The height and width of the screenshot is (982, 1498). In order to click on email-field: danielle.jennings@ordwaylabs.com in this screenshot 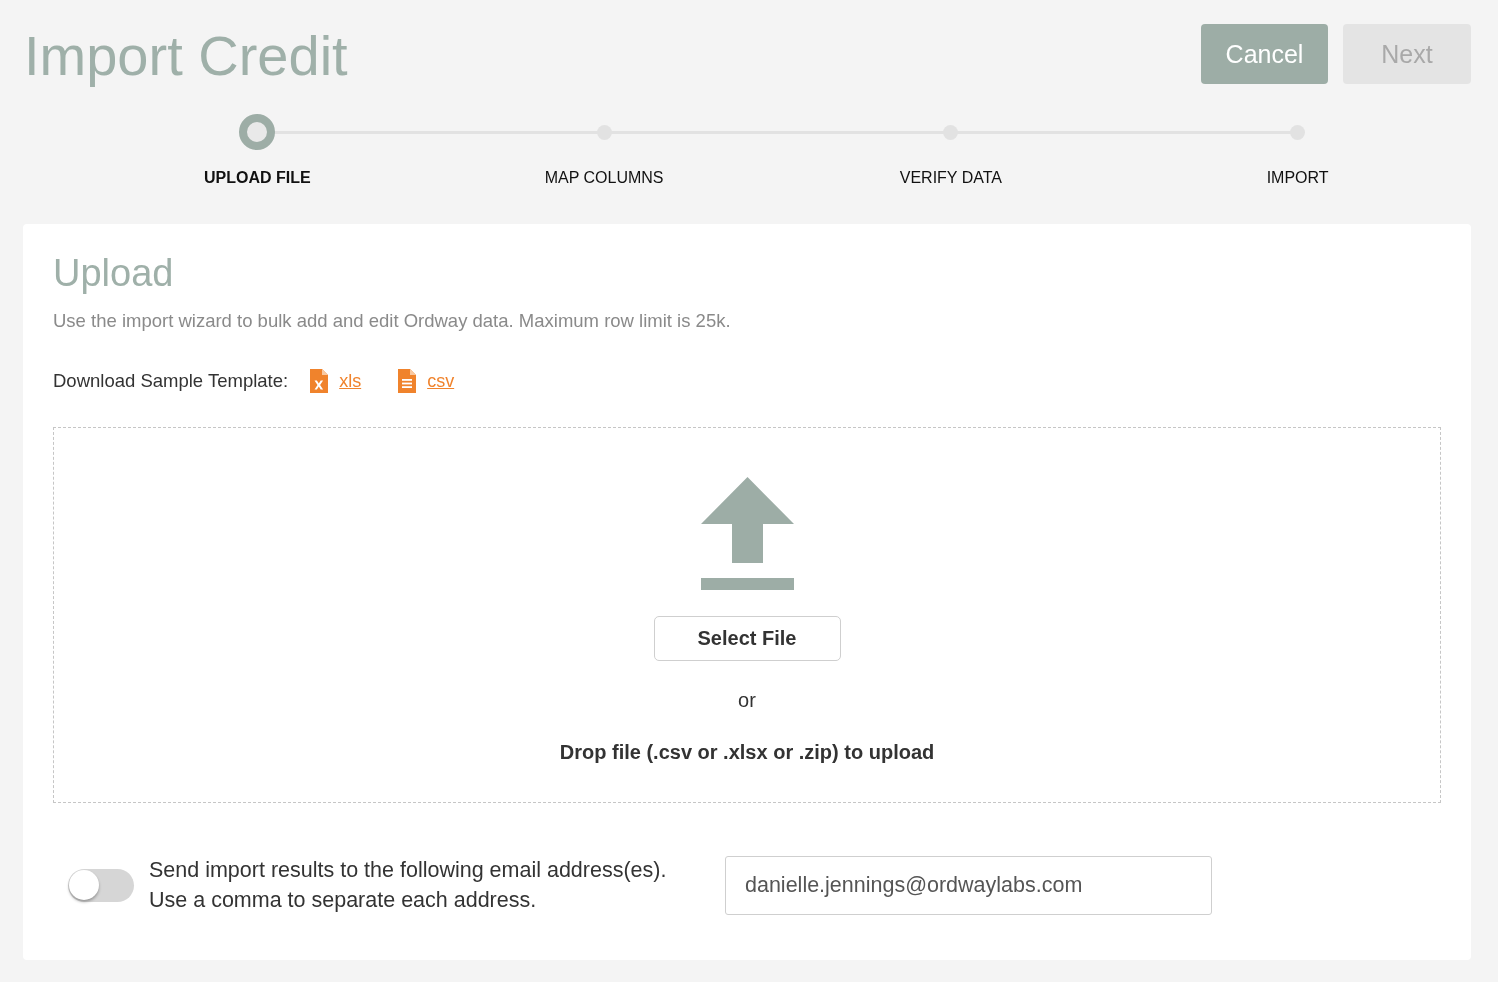, I will do `click(968, 885)`.